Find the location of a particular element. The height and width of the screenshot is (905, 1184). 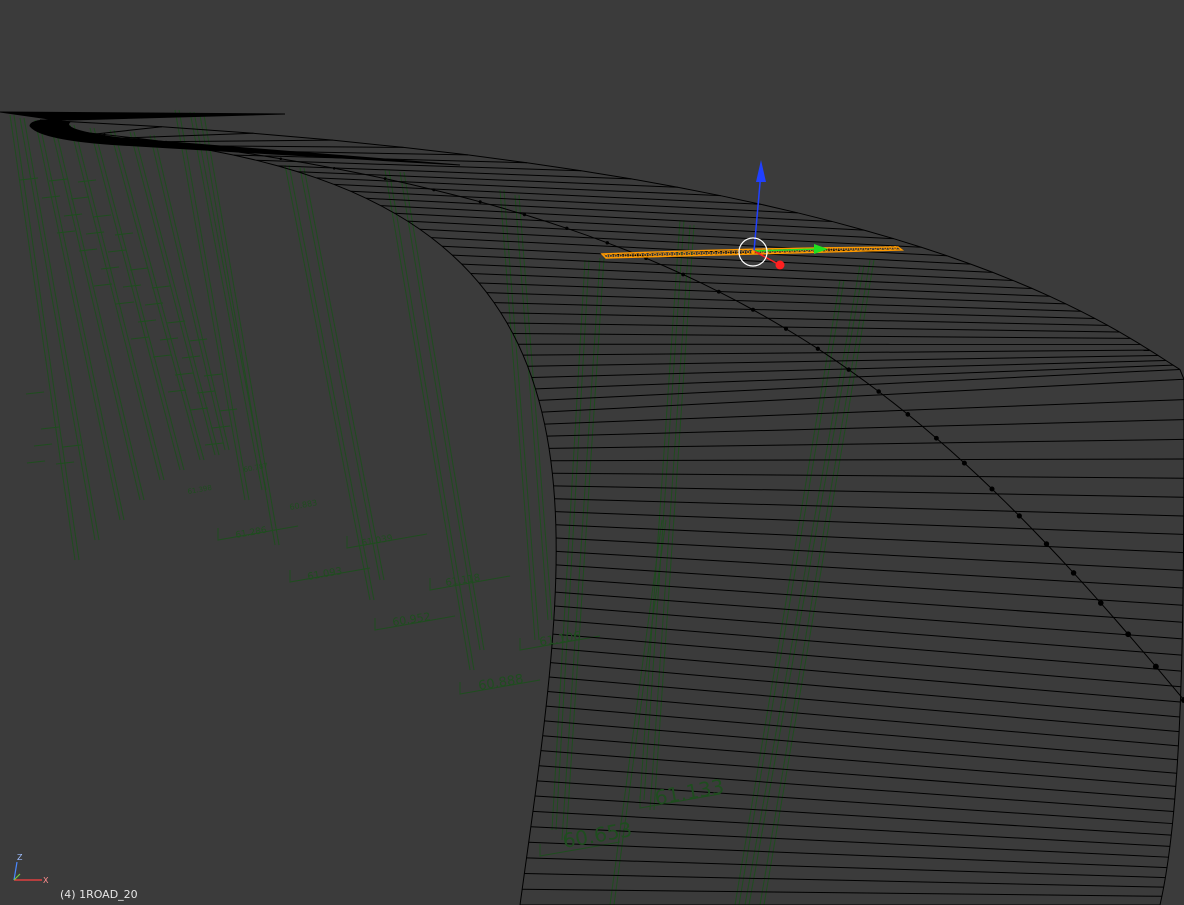

elevation-label: 60.883 is located at coordinates (303, 505).